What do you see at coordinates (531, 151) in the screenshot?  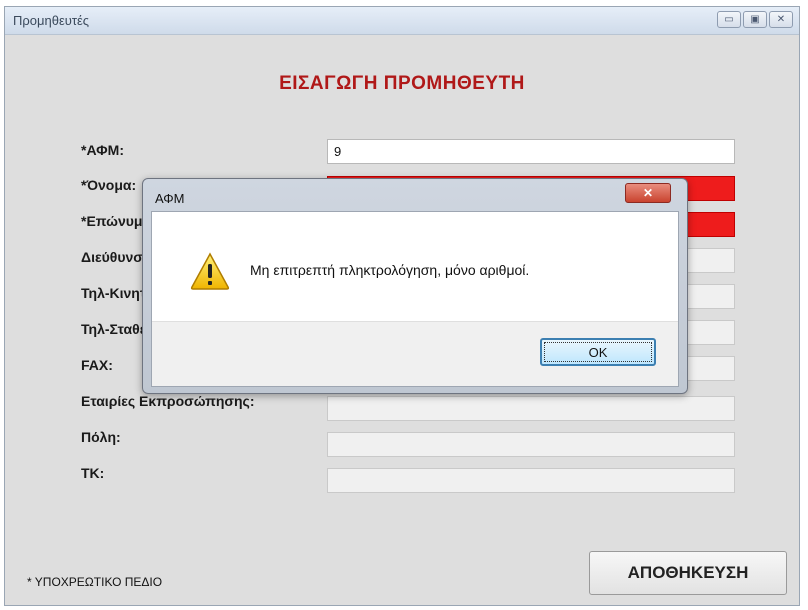 I see `afm-input: 9` at bounding box center [531, 151].